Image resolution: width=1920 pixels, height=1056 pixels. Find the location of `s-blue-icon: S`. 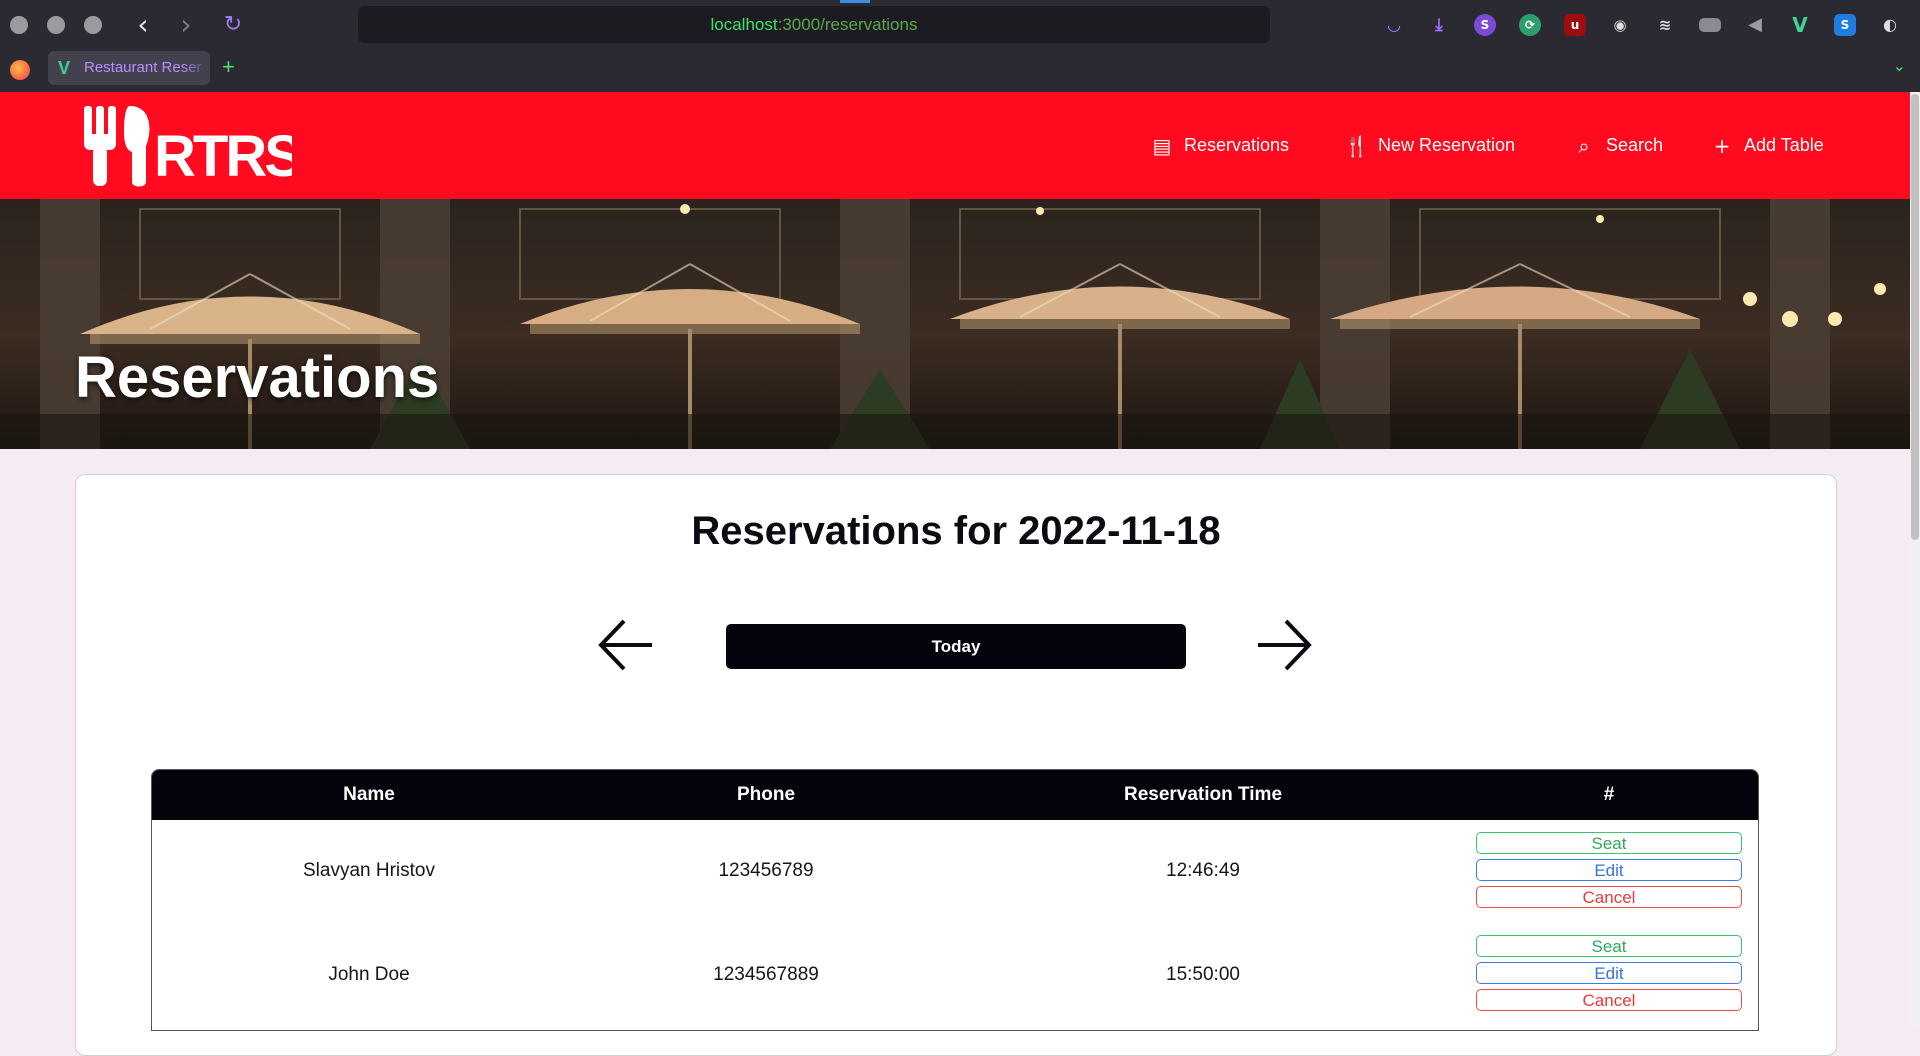

s-blue-icon: S is located at coordinates (1845, 25).